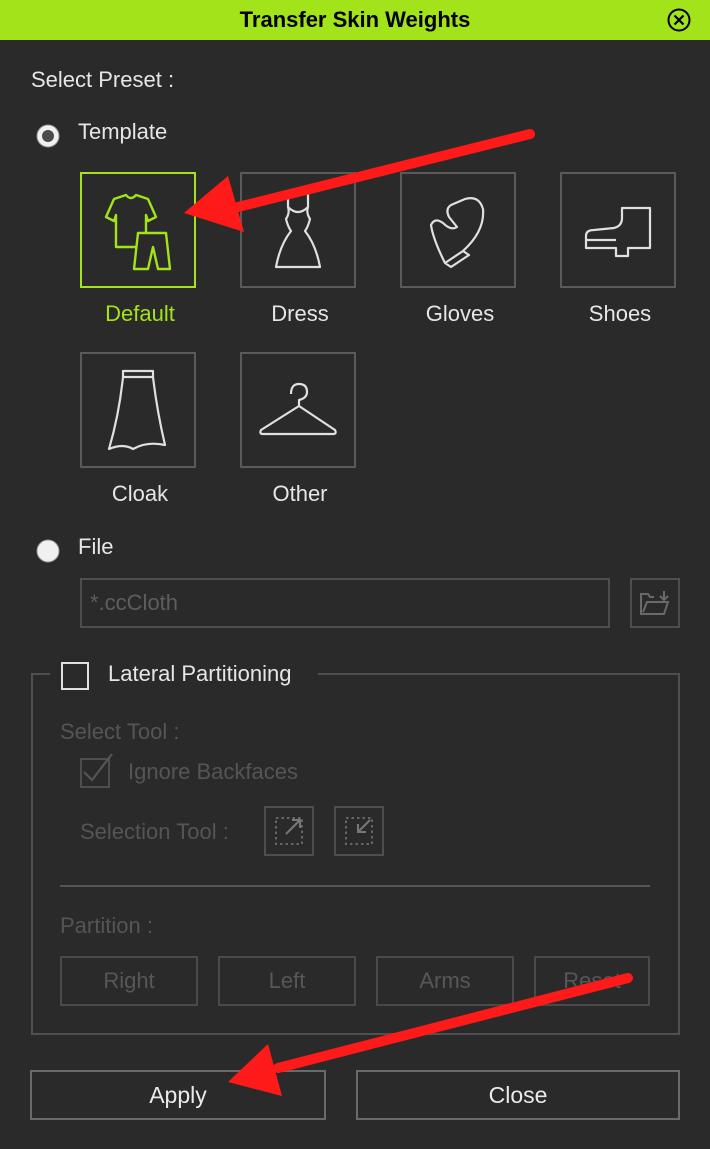  What do you see at coordinates (123, 131) in the screenshot?
I see `template-label: Template` at bounding box center [123, 131].